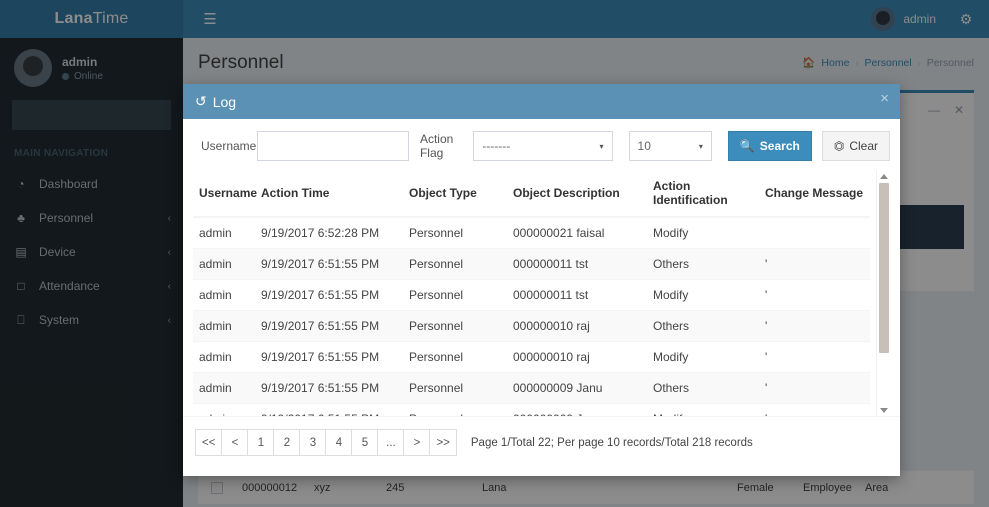  I want to click on page-3-button: 3, so click(313, 442).